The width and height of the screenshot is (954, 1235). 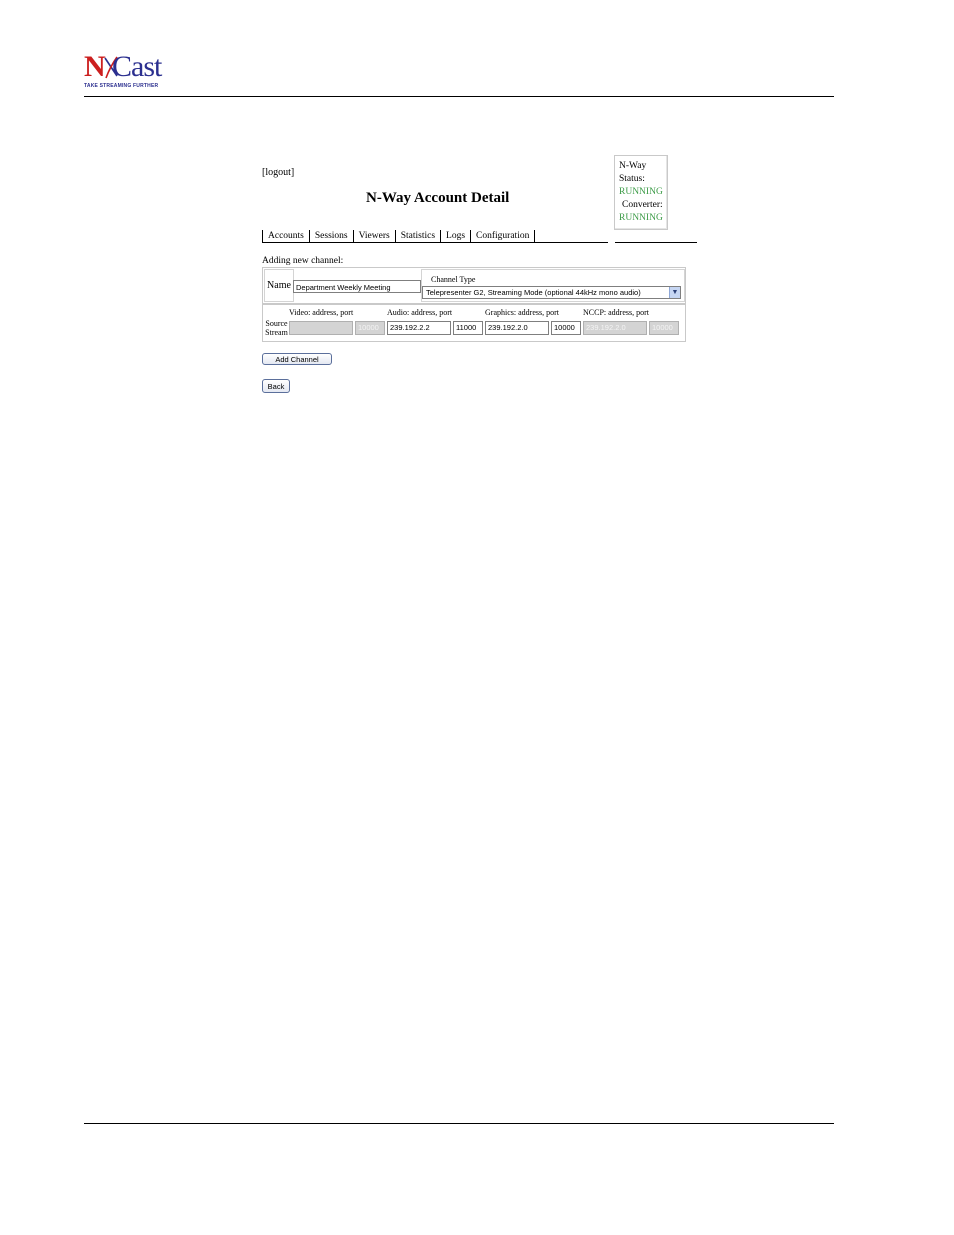 What do you see at coordinates (435, 242) in the screenshot?
I see `tabs-underline` at bounding box center [435, 242].